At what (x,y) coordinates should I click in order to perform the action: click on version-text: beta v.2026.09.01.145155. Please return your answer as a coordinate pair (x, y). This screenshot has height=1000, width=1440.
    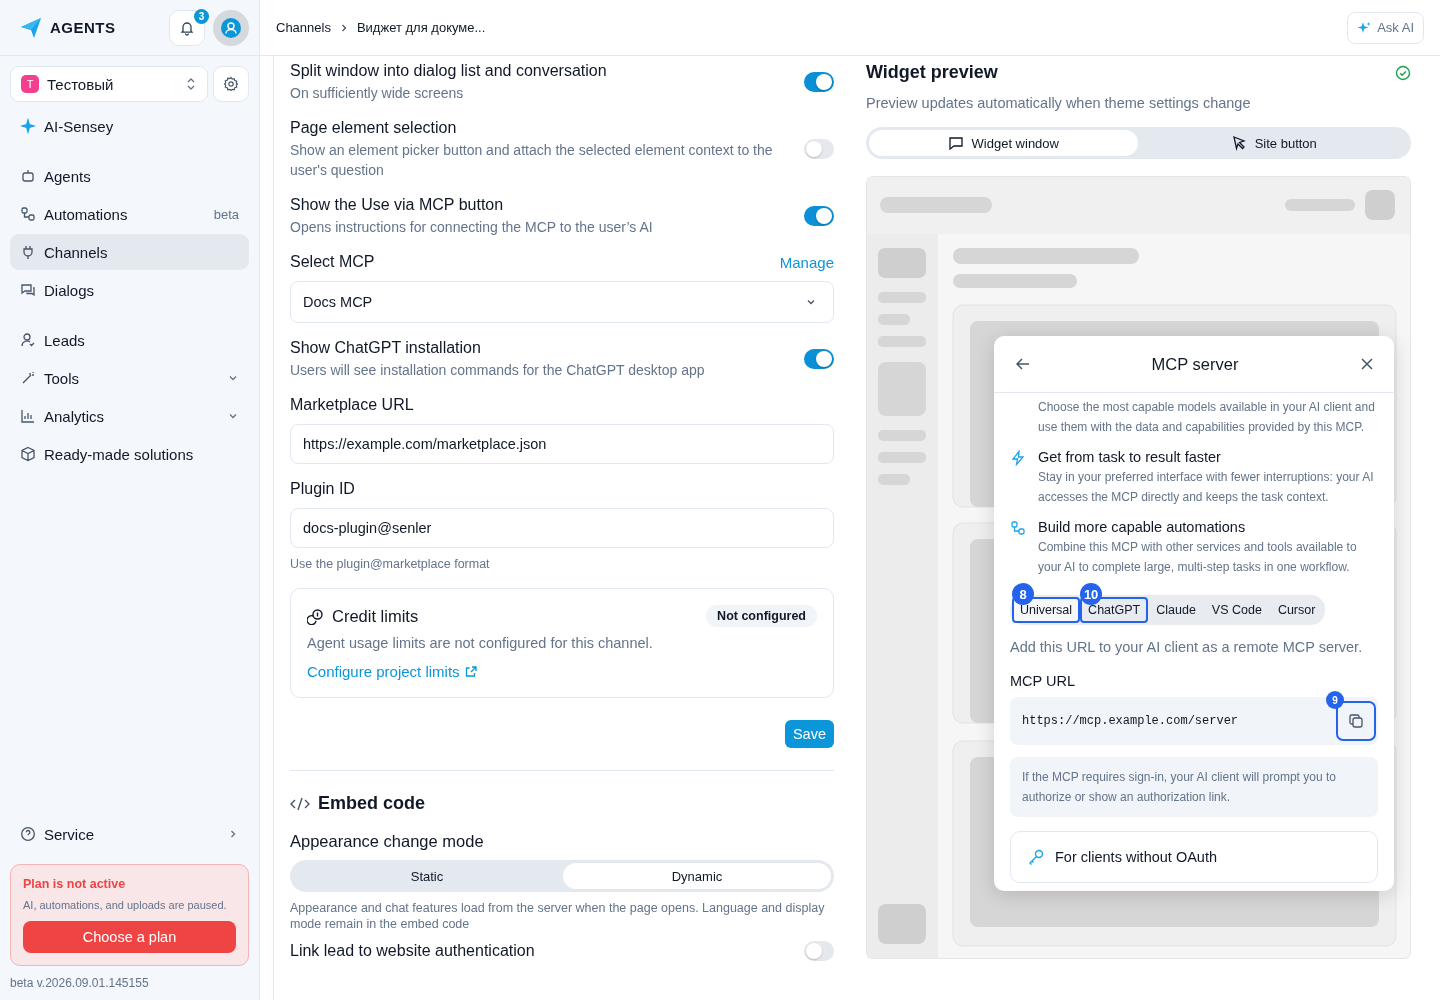
    Looking at the image, I should click on (80, 983).